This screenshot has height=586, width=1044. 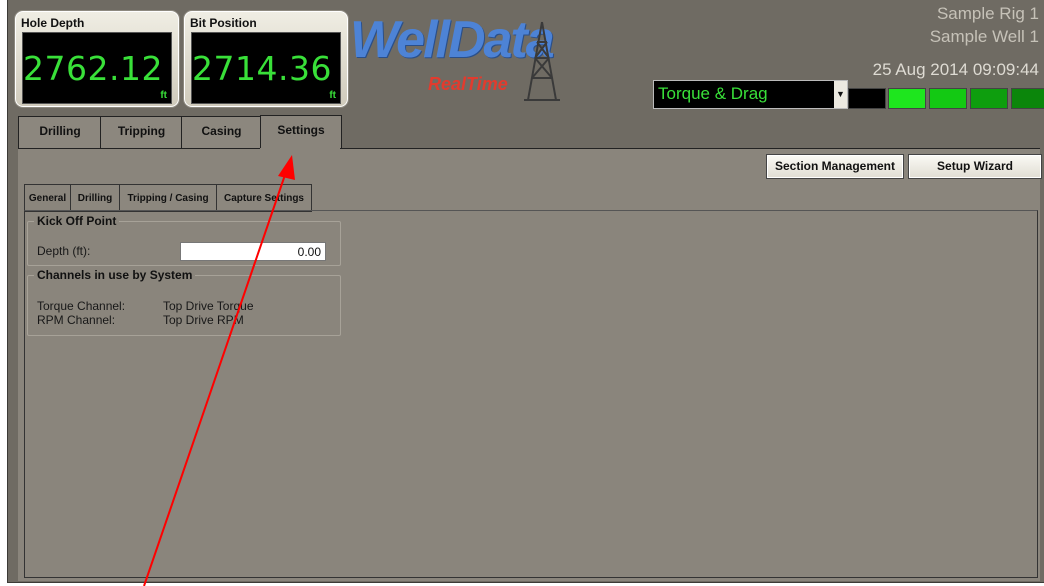 I want to click on gauge-title: Bit Position, so click(x=223, y=23).